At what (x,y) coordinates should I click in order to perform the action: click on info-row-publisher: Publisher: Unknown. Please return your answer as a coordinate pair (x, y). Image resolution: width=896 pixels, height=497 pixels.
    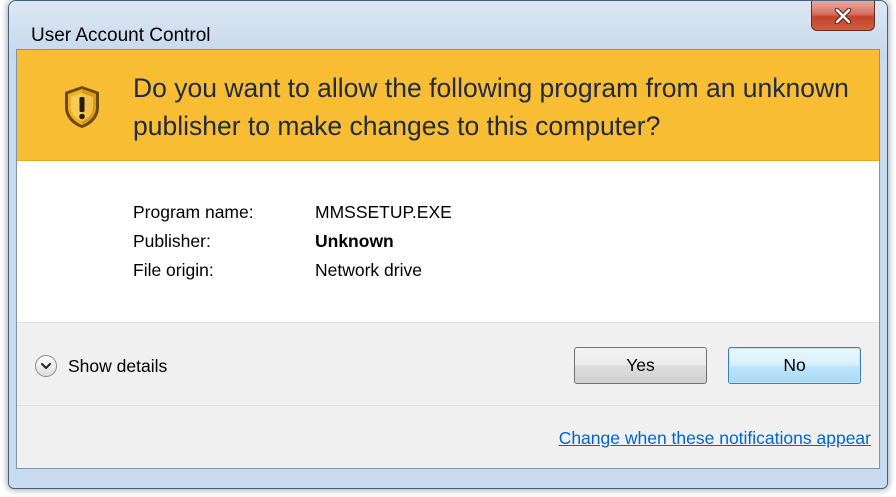
    Looking at the image, I should click on (292, 241).